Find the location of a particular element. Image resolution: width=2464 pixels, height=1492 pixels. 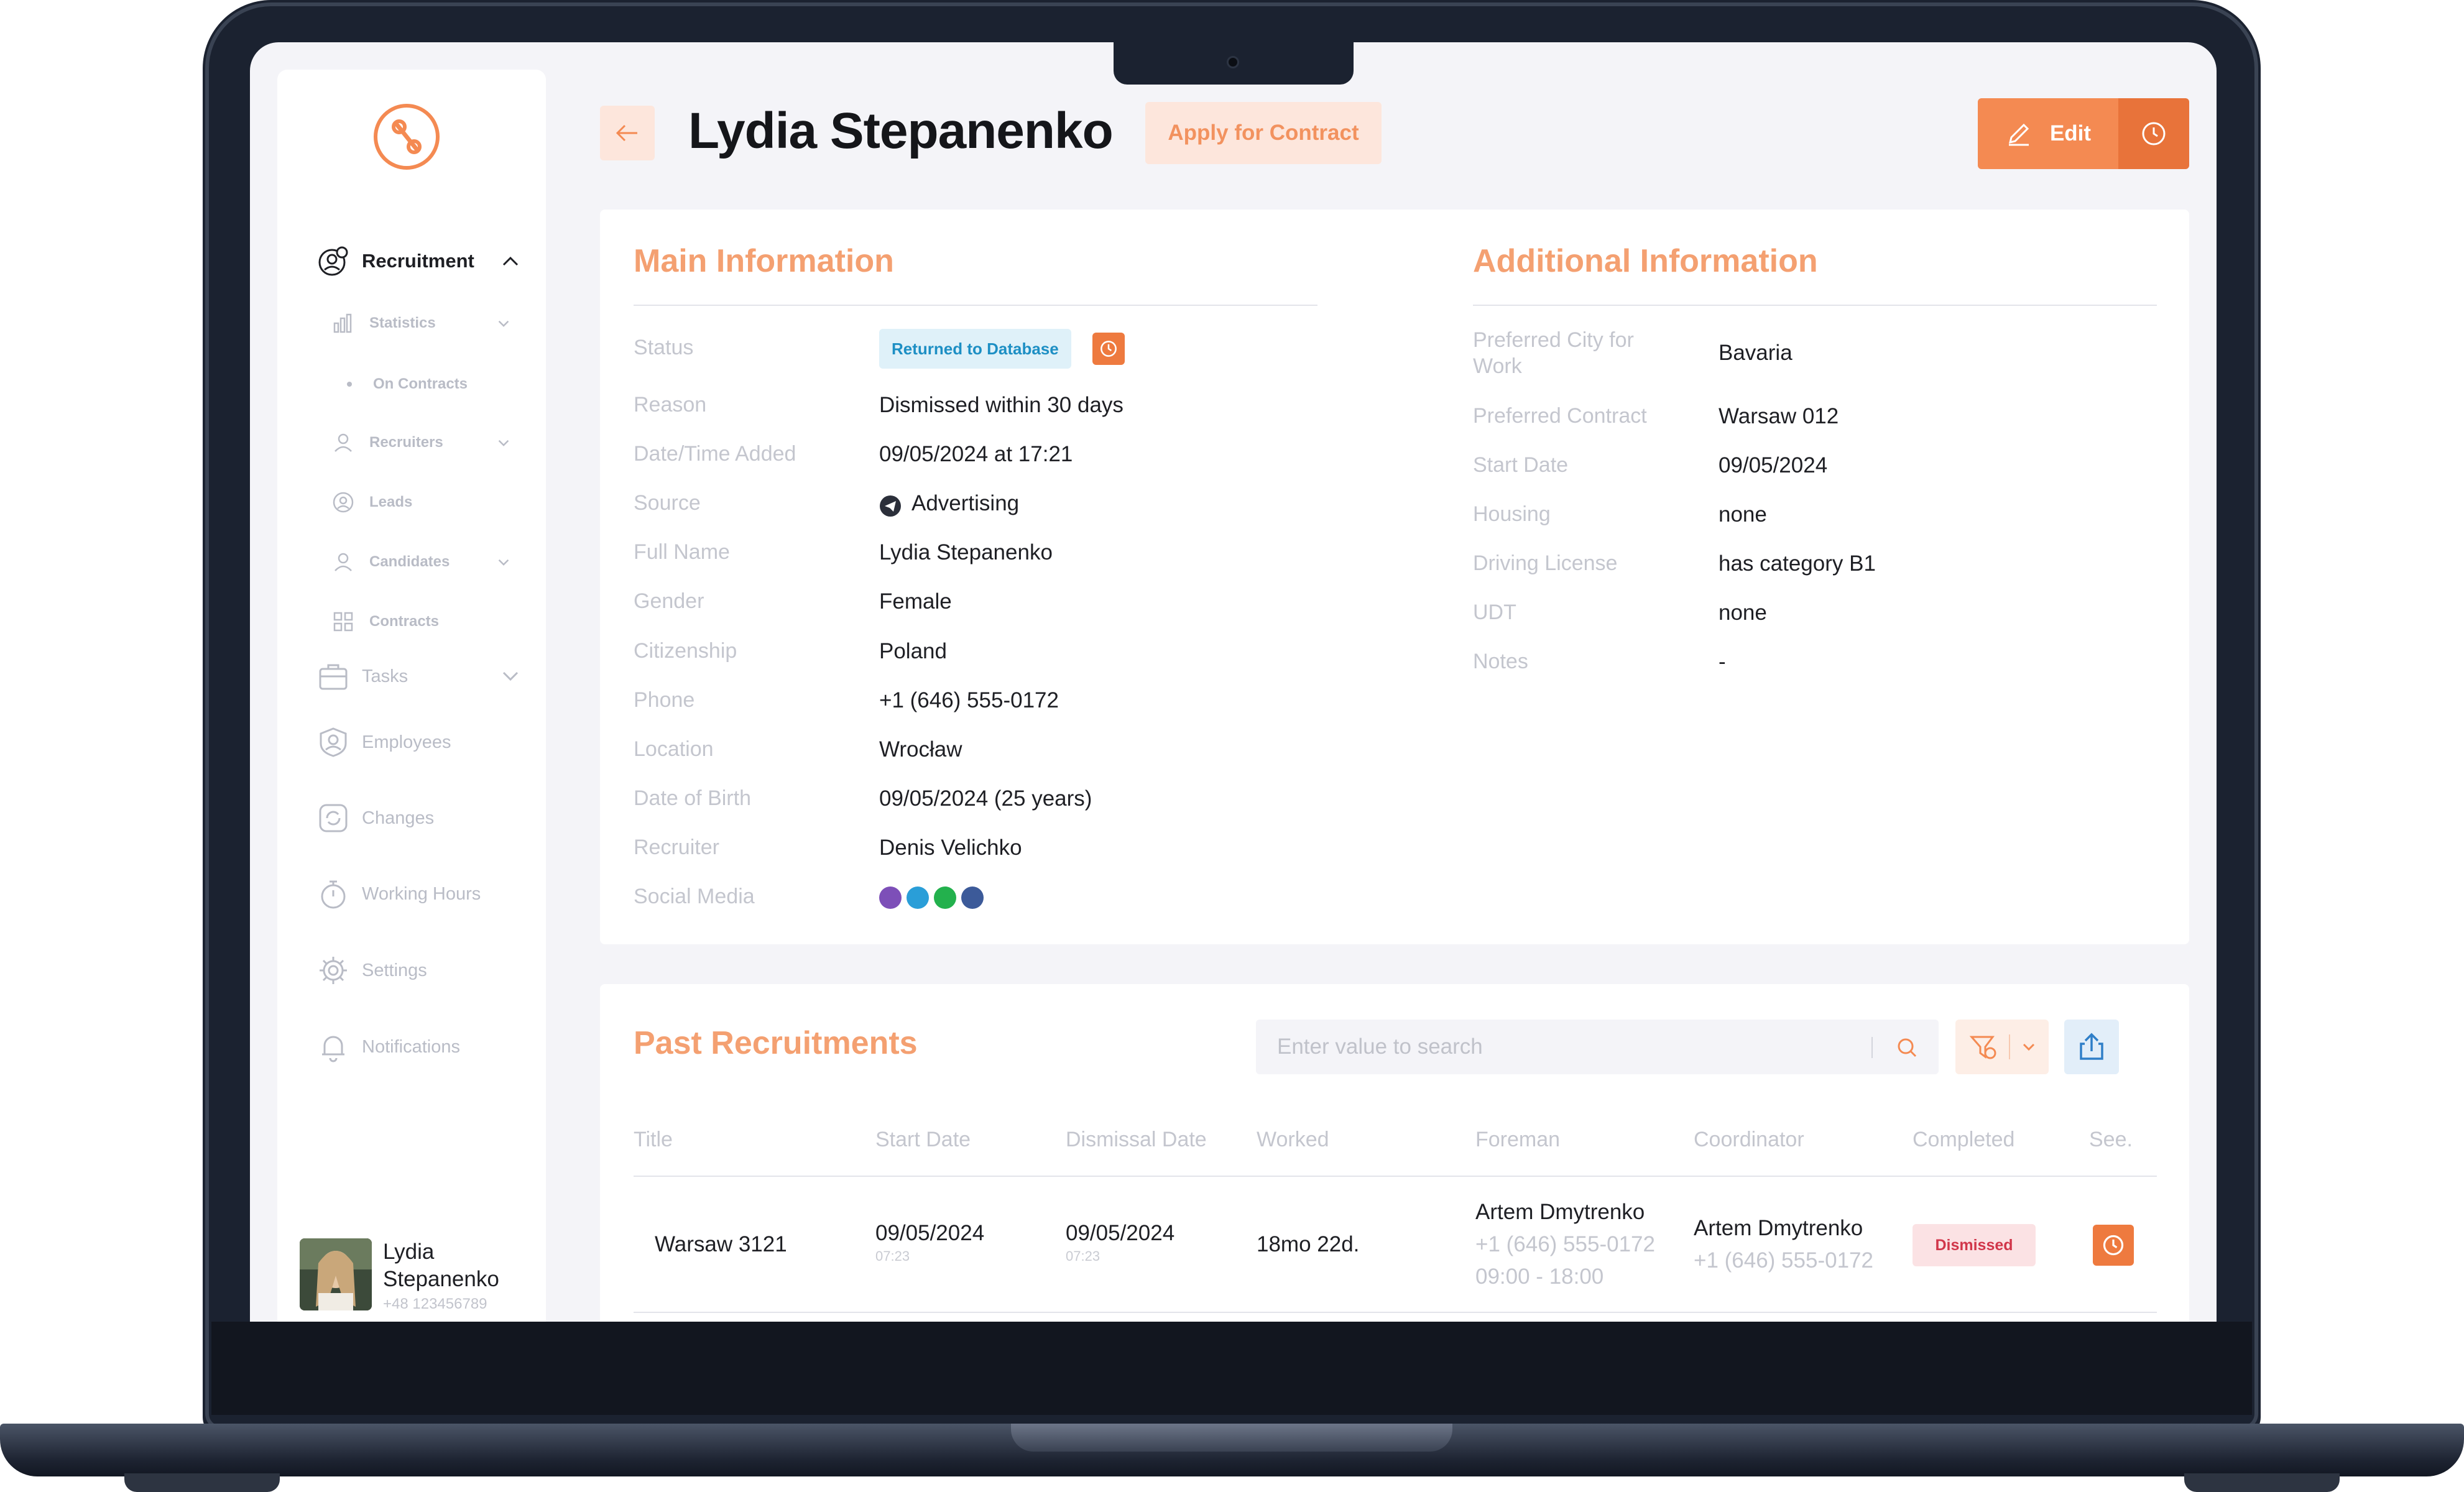

sidebar-item-recruiters: Recruiters is located at coordinates (387, 442).